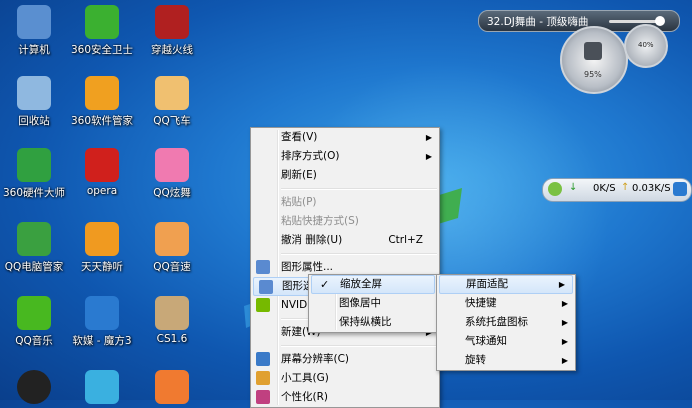 The height and width of the screenshot is (408, 692). I want to click on desktop-icon: QQ音乐, so click(34, 322).